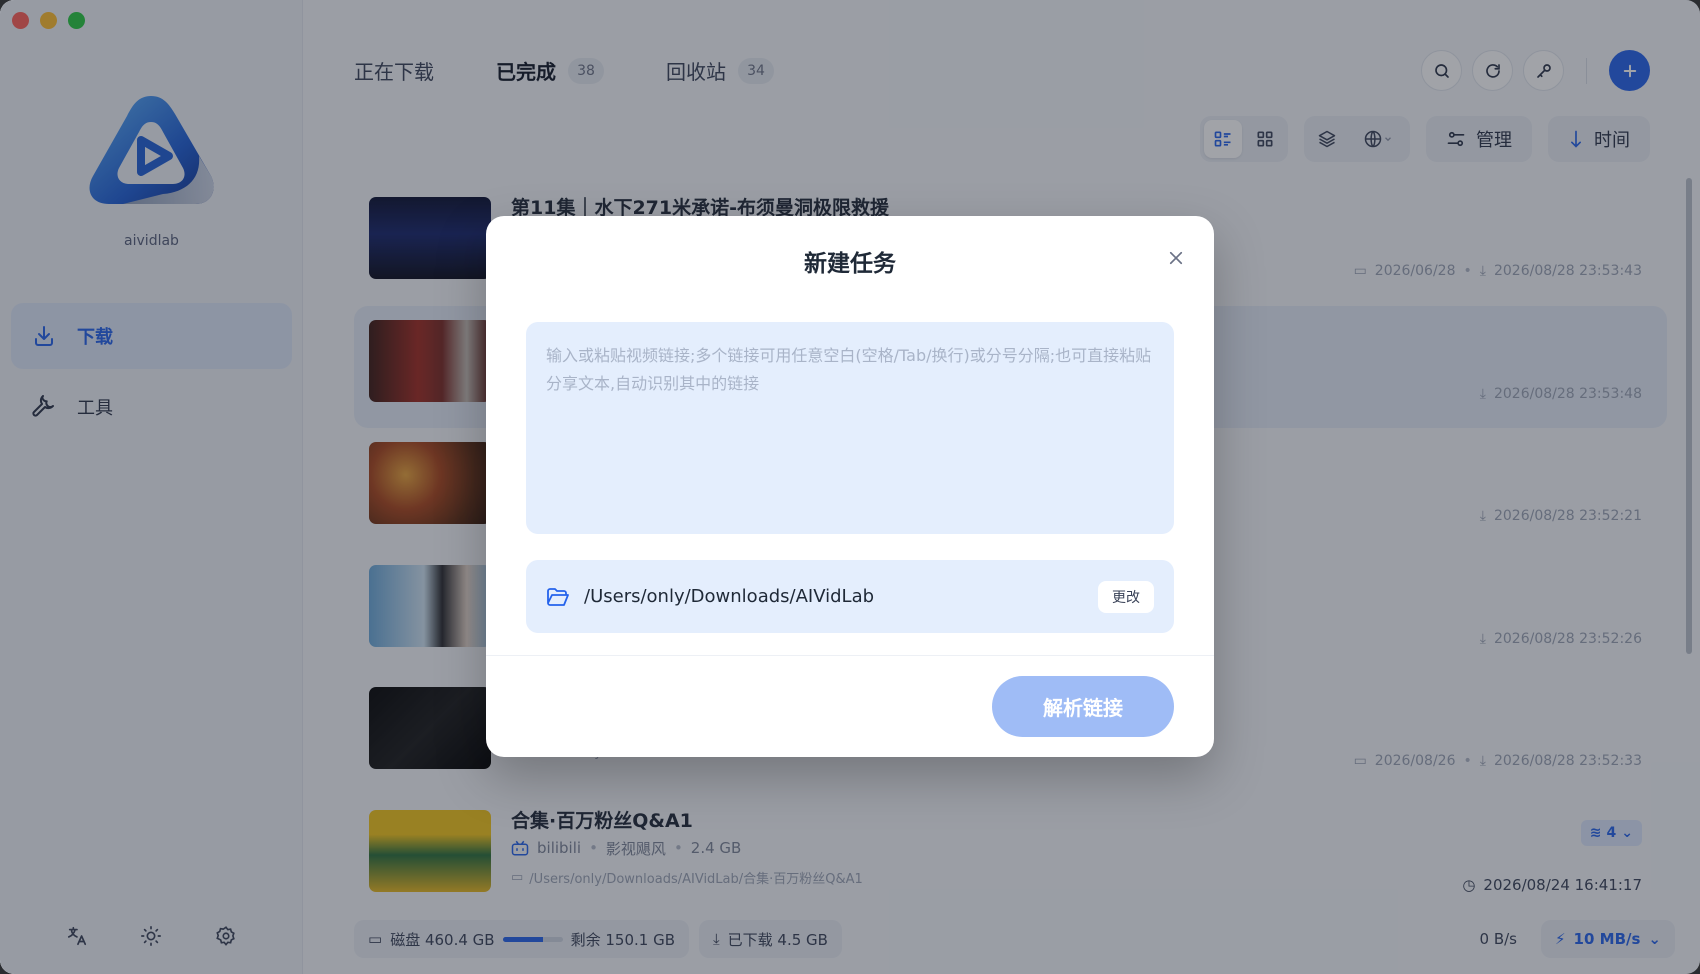  Describe the element at coordinates (850, 264) in the screenshot. I see `dialog-title: 新建任务` at that location.